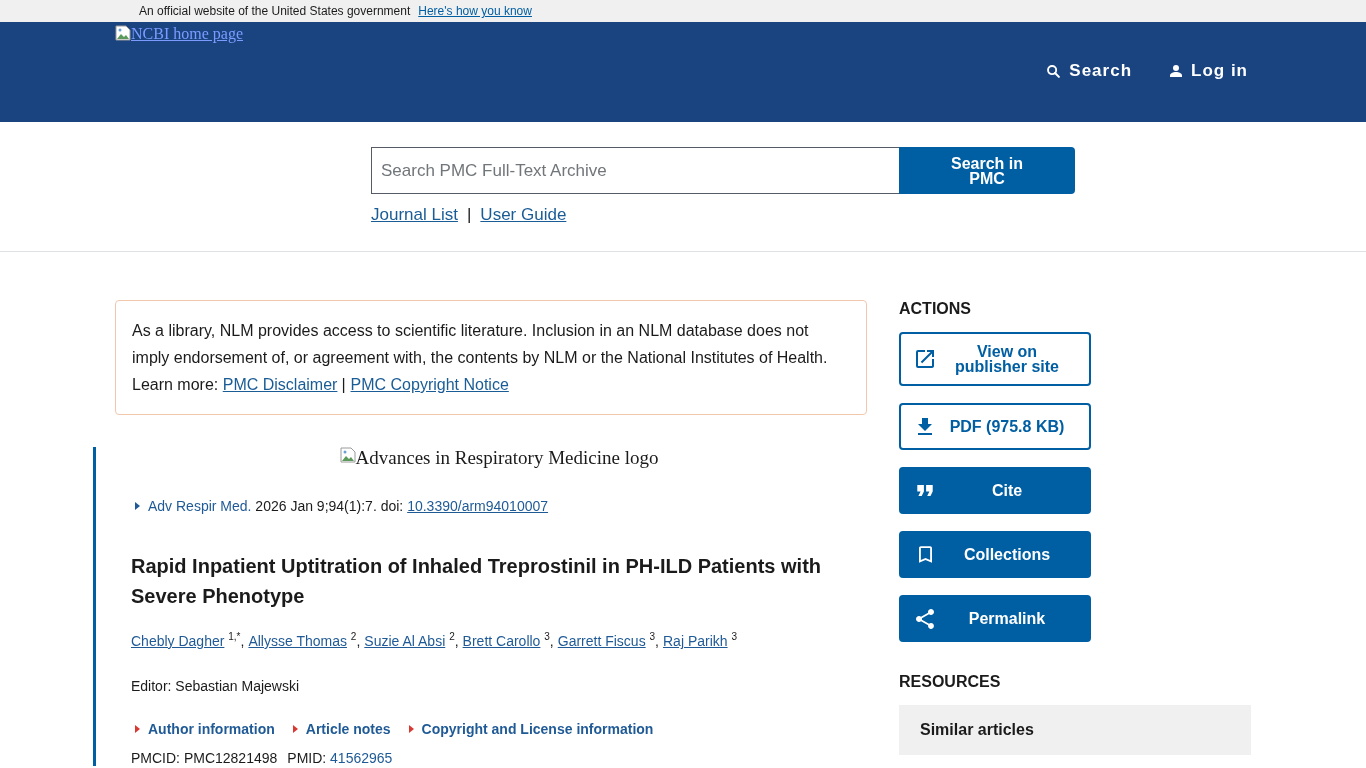  Describe the element at coordinates (995, 426) in the screenshot. I see `action-button: PDF (975.8 KB)` at that location.